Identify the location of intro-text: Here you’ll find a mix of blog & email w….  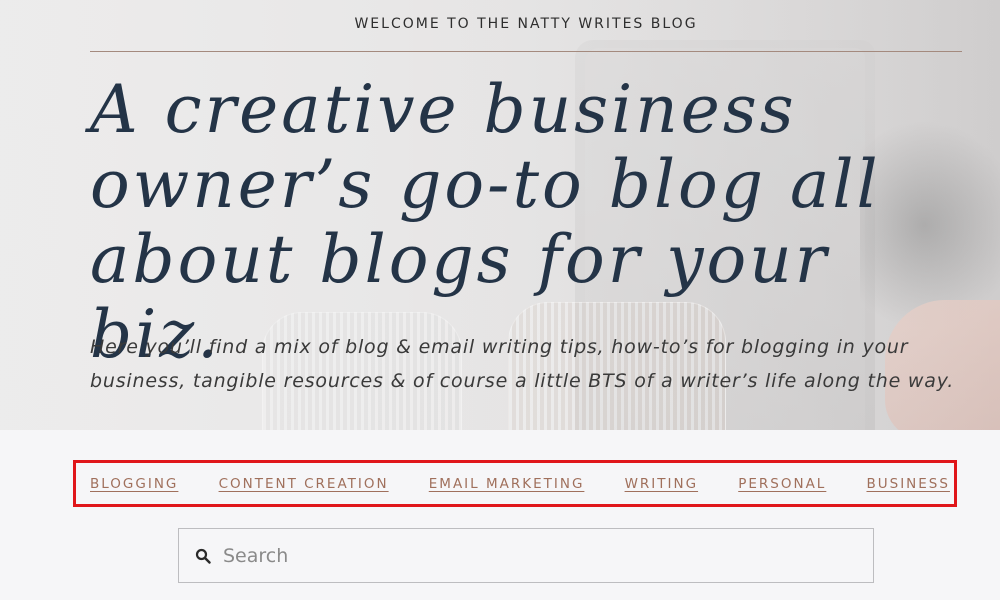
(522, 364).